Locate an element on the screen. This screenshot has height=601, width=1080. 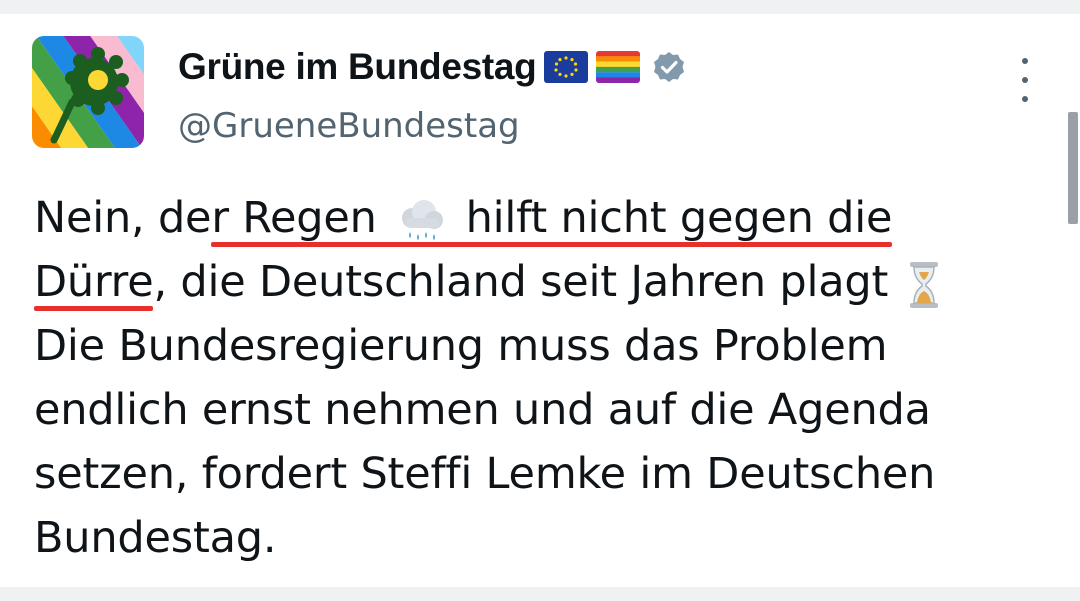
eu-flag-icon is located at coordinates (566, 67).